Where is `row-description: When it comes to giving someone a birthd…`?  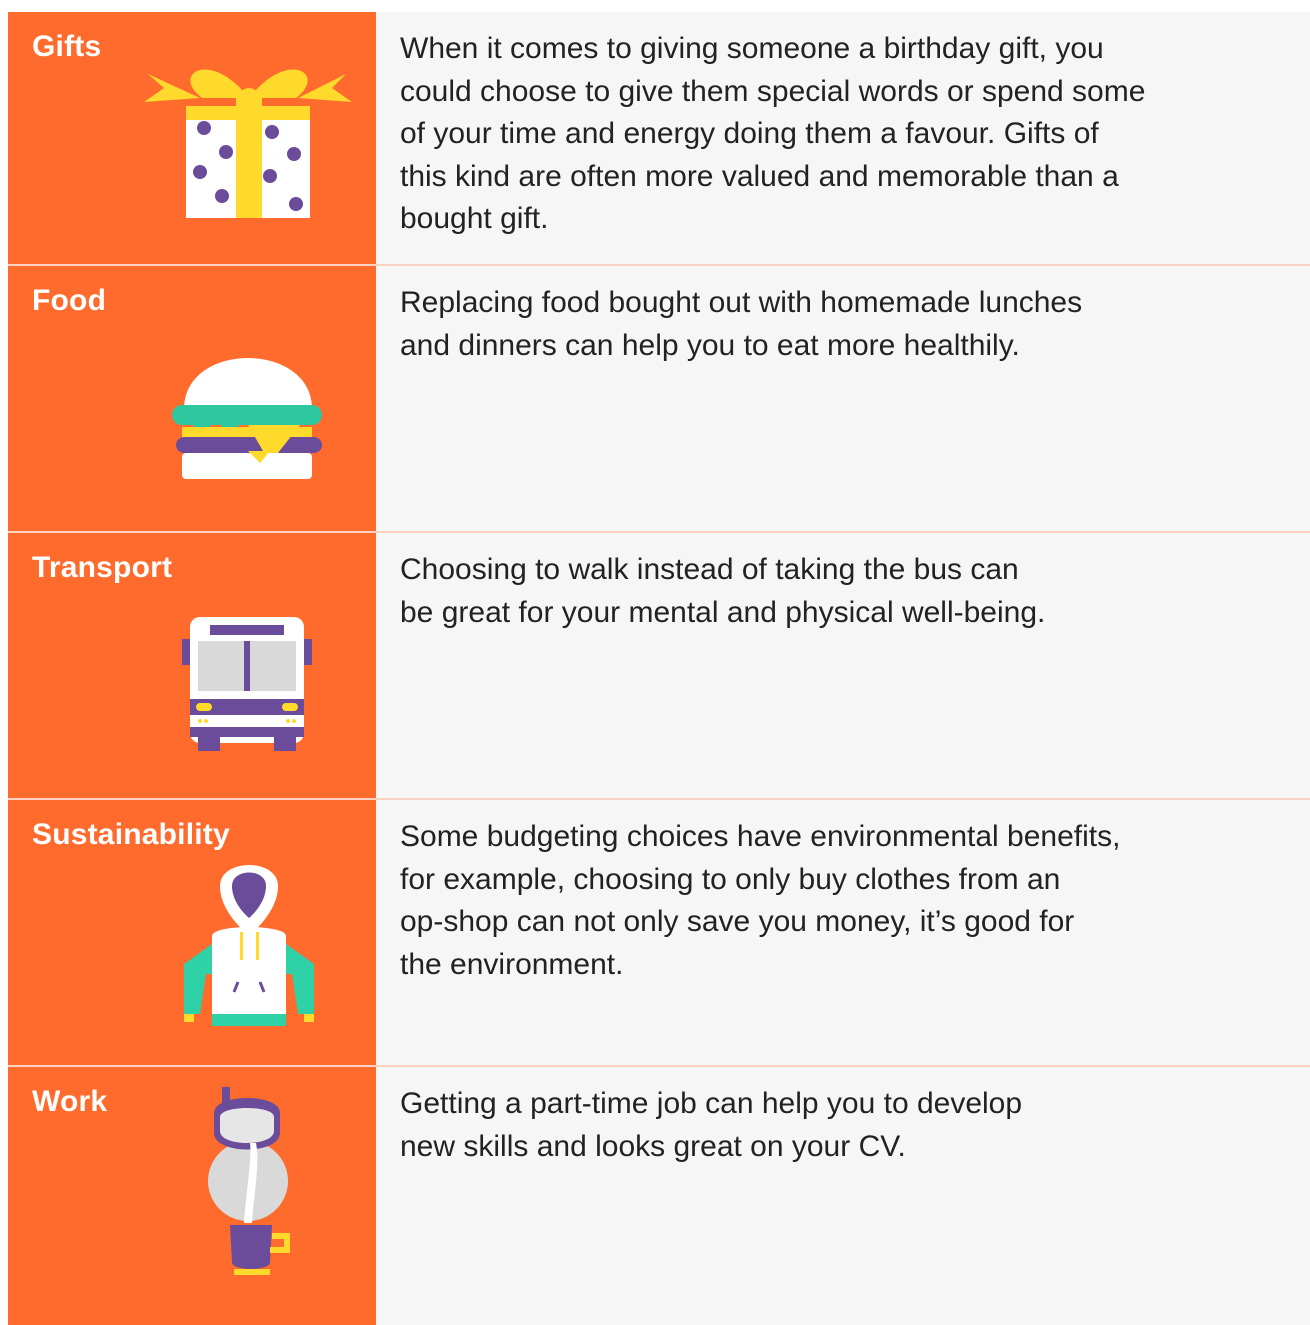 row-description: When it comes to giving someone a birthd… is located at coordinates (773, 133).